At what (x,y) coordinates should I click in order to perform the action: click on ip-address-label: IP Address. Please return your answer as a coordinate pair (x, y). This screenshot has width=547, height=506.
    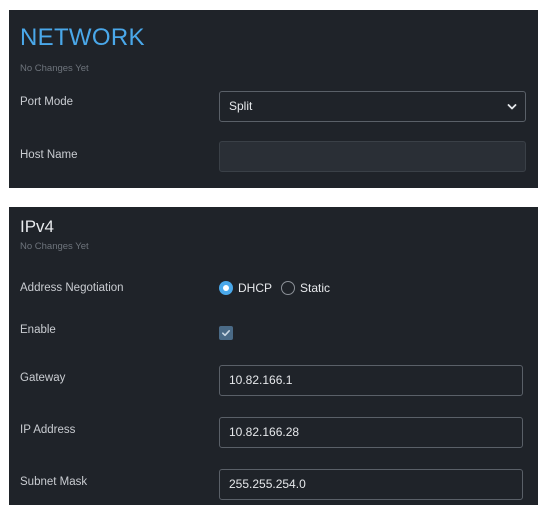
    Looking at the image, I should click on (48, 430).